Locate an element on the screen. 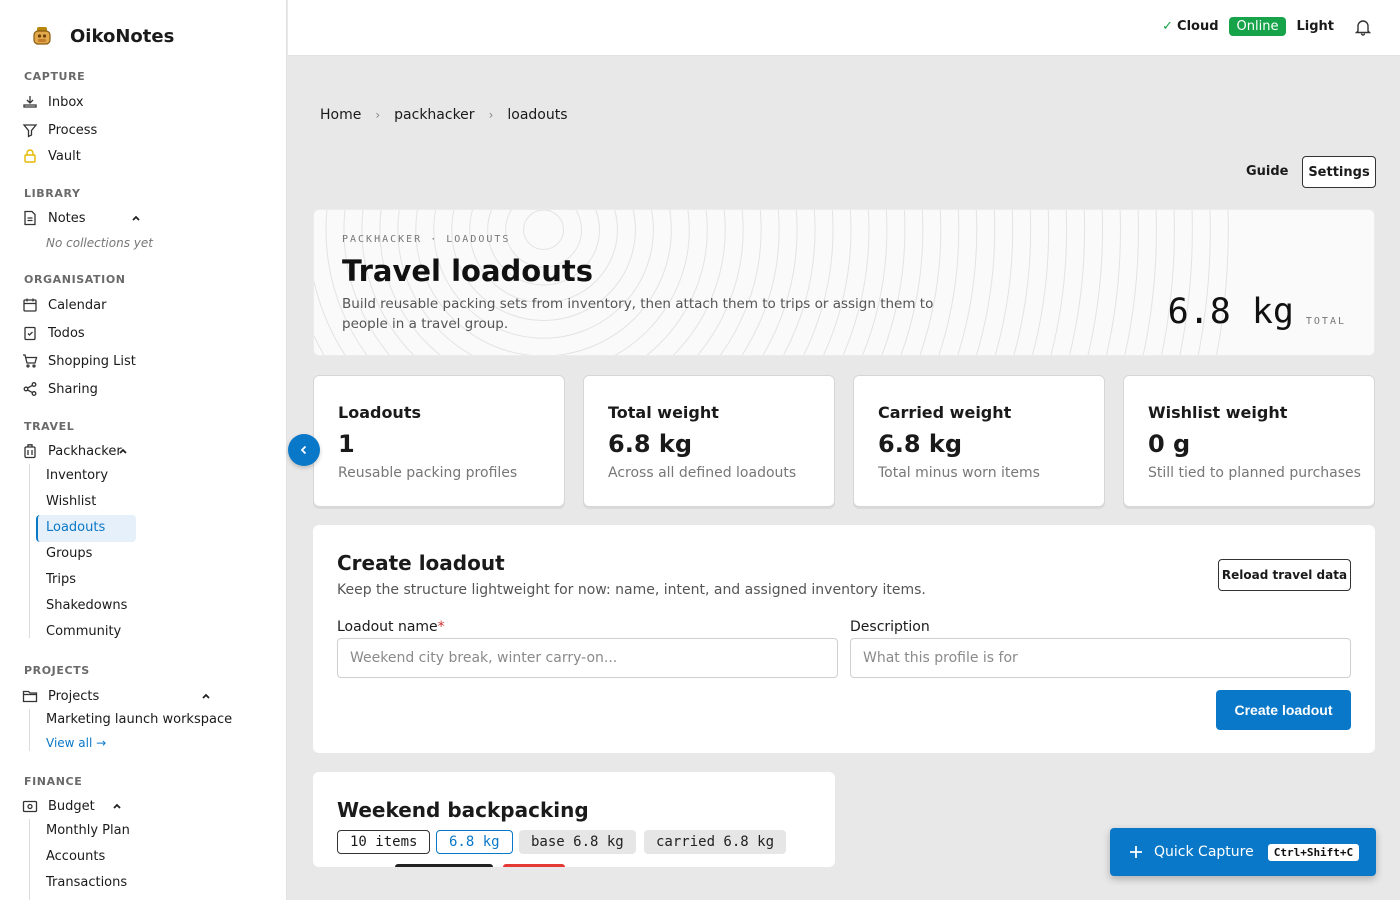  hero-total-label: TOTAL is located at coordinates (1325, 321).